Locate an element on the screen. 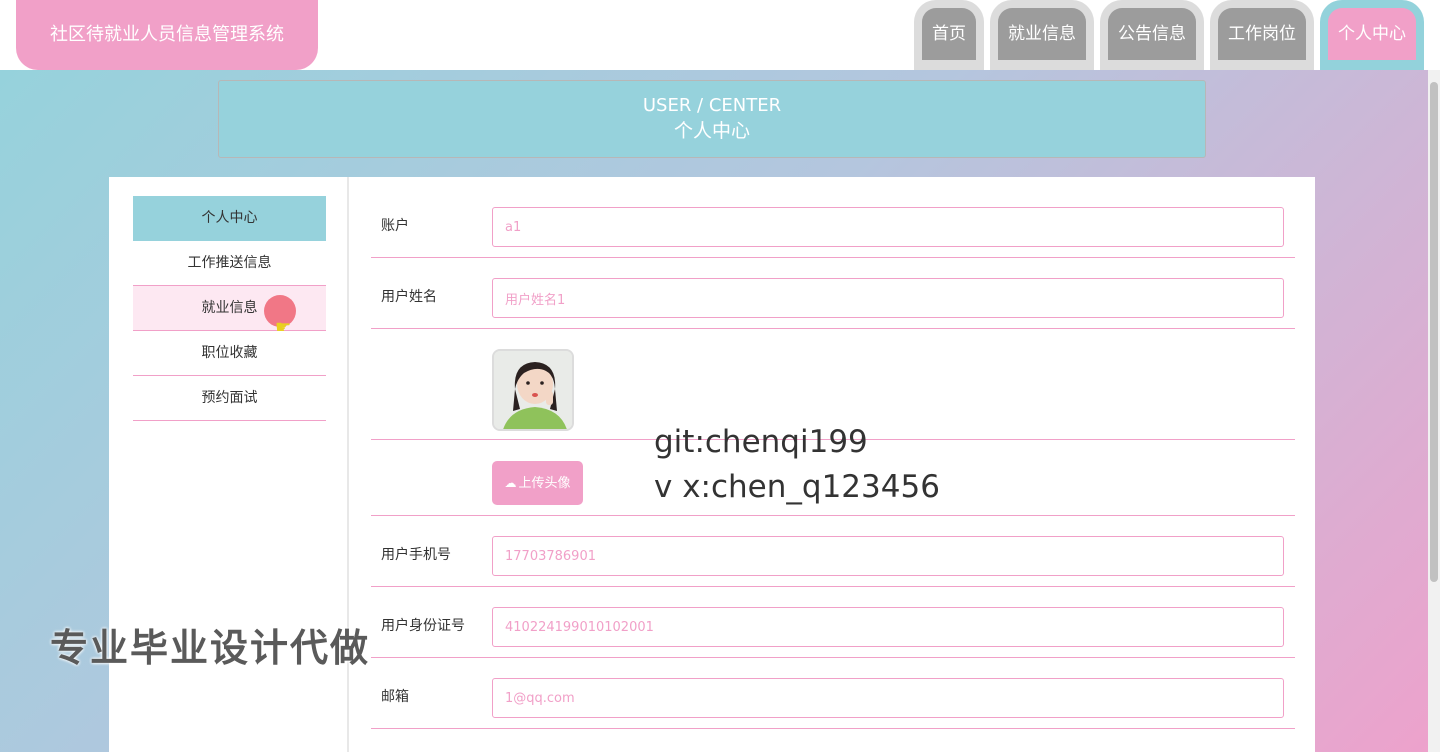 This screenshot has width=1440, height=752. nav-label: 公告信息 is located at coordinates (1152, 34).